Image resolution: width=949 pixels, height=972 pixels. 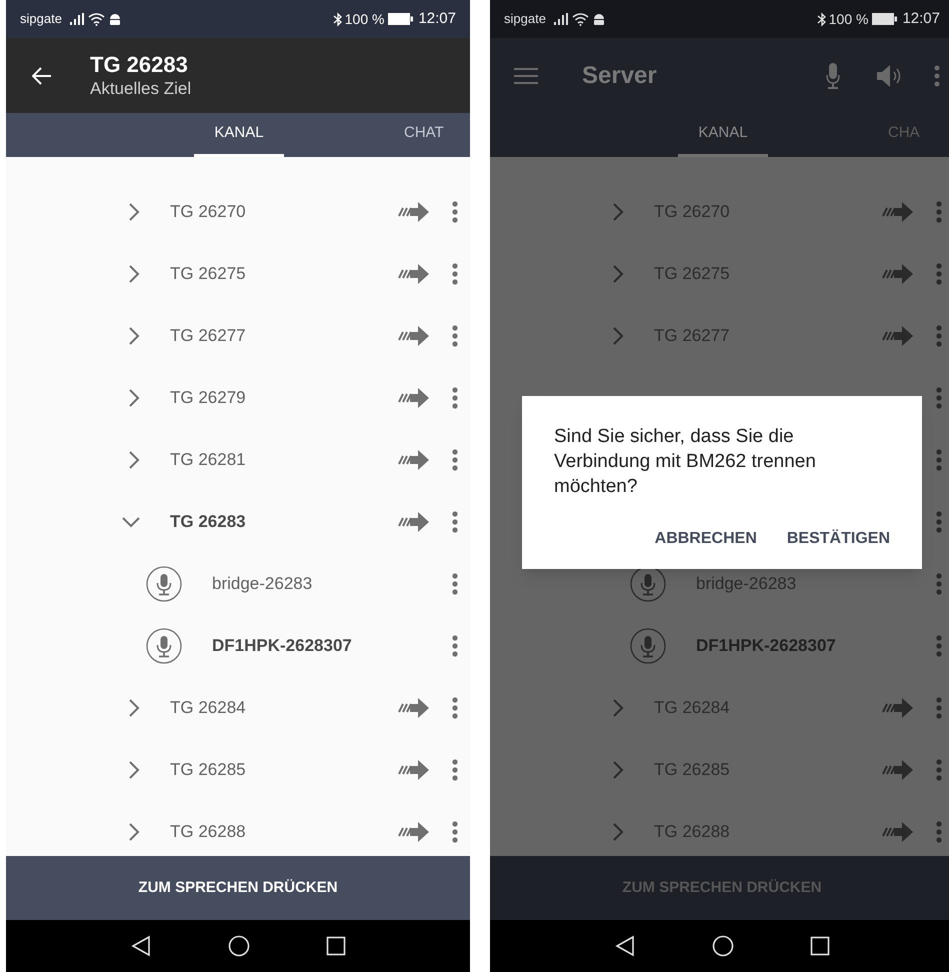 I want to click on talkgroup-label: TG 26281, so click(x=283, y=460).